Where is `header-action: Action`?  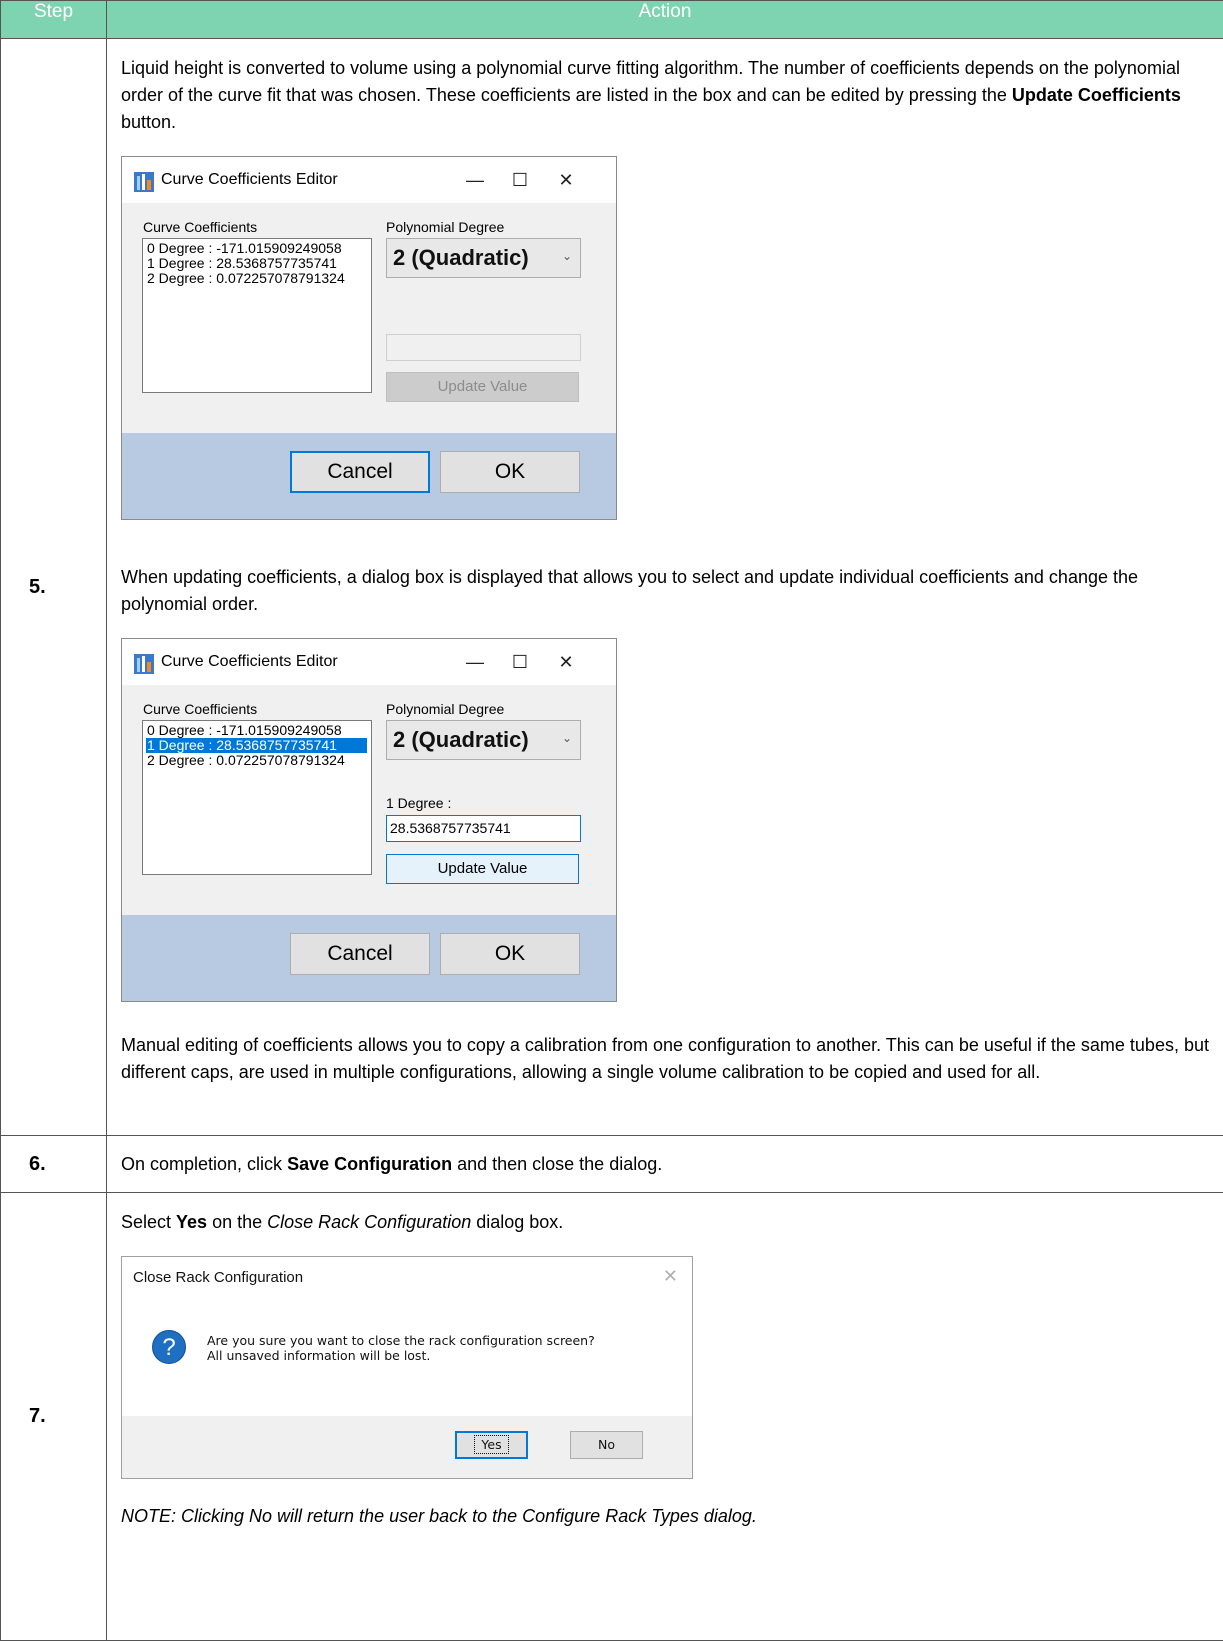 header-action: Action is located at coordinates (665, 20).